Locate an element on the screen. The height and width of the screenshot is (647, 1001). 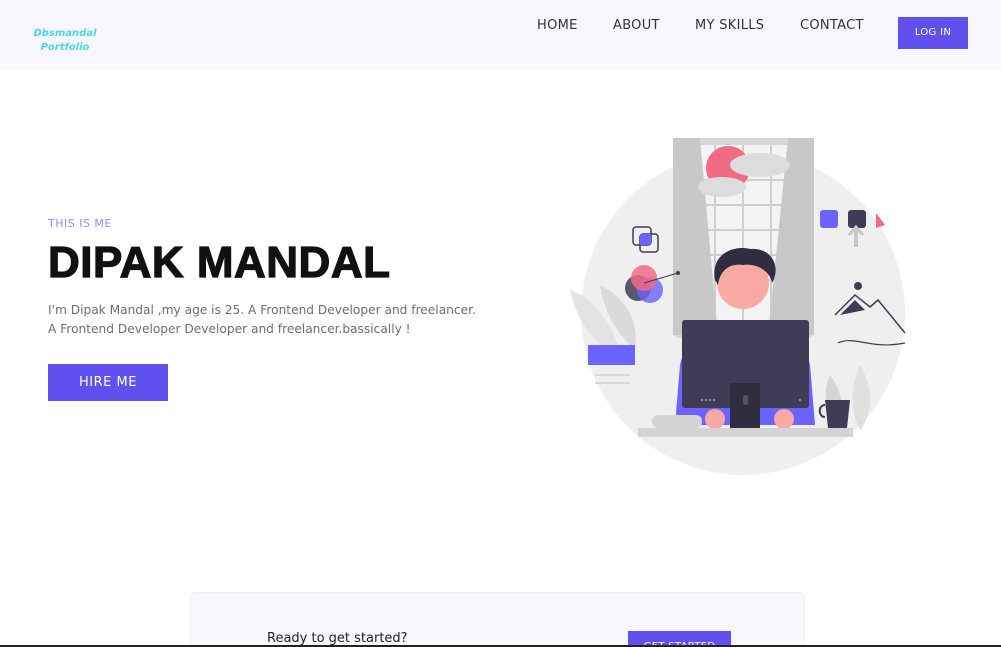
hero-eyebrow: THIS IS ME is located at coordinates (80, 223).